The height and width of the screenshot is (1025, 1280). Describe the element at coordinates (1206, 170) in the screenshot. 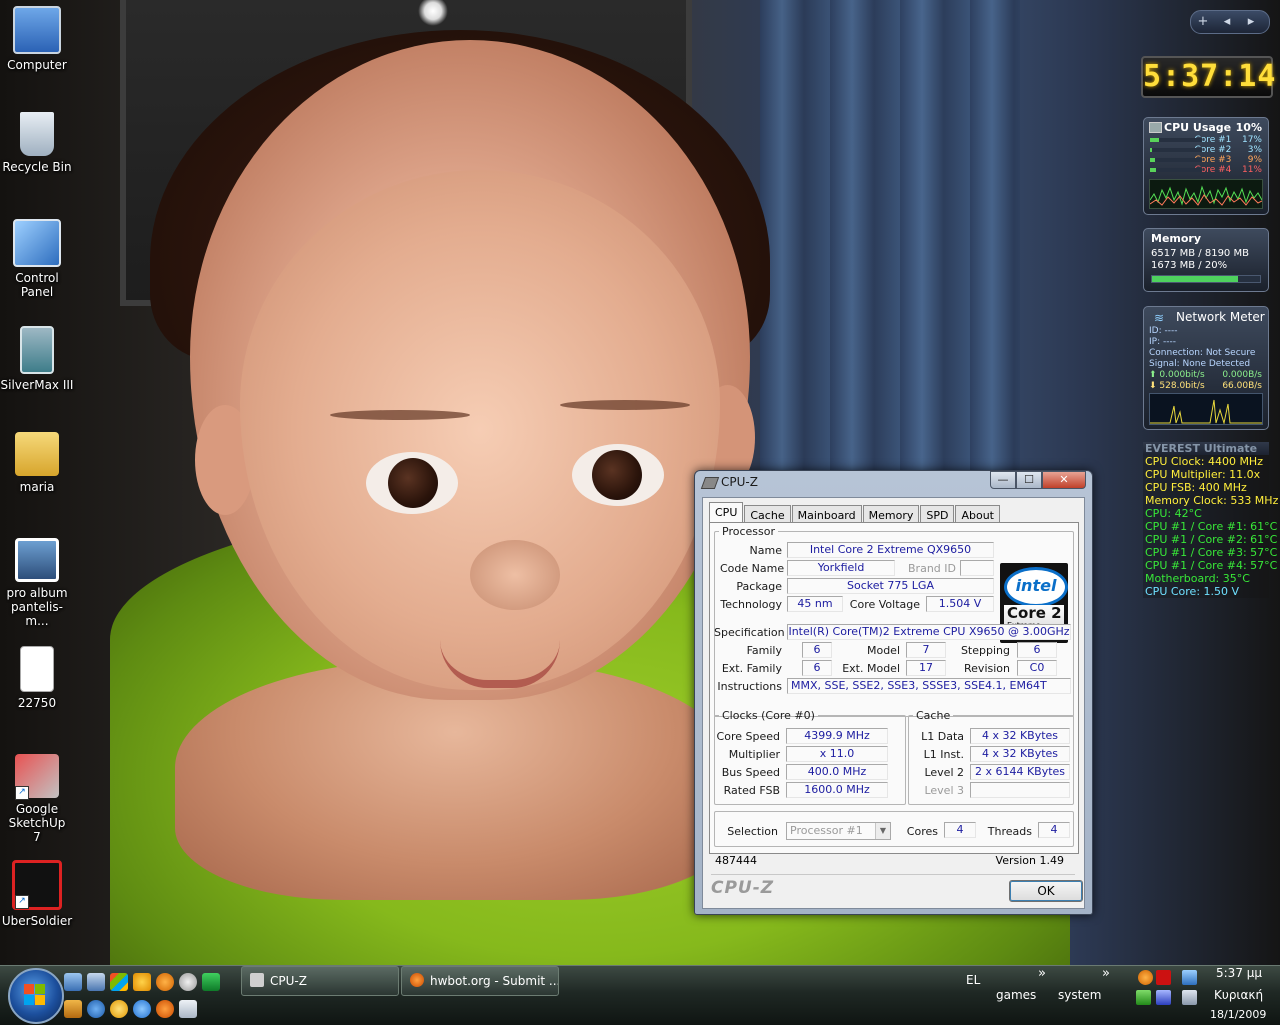

I see `cpu-core-row: Core #4 11%` at that location.